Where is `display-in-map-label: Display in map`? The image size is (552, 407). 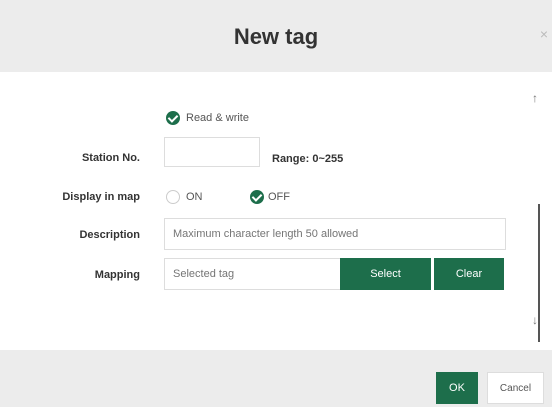 display-in-map-label: Display in map is located at coordinates (101, 197).